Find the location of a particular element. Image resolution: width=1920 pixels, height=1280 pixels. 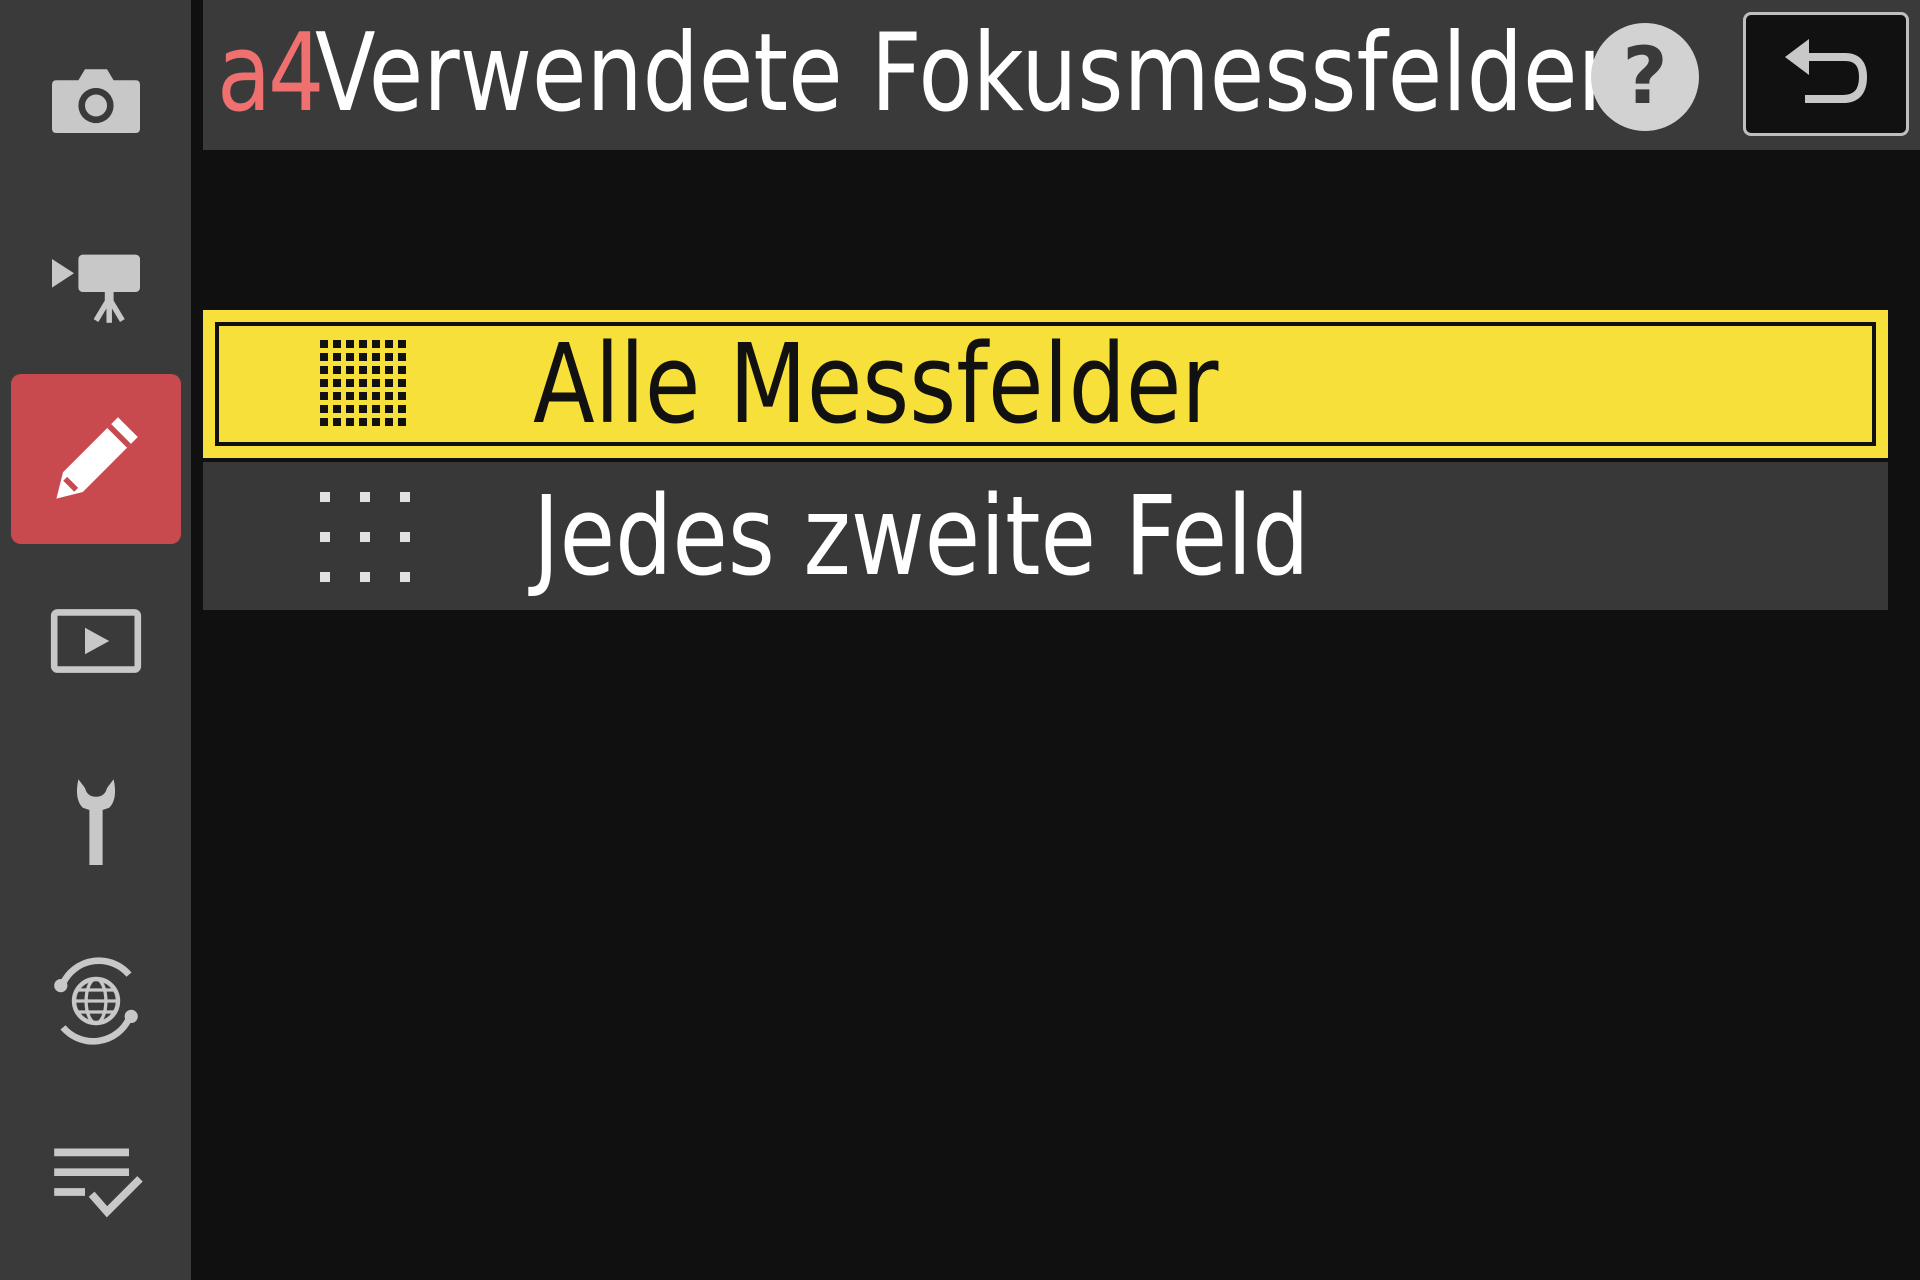

tab-custom-settings is located at coordinates (96, 459).